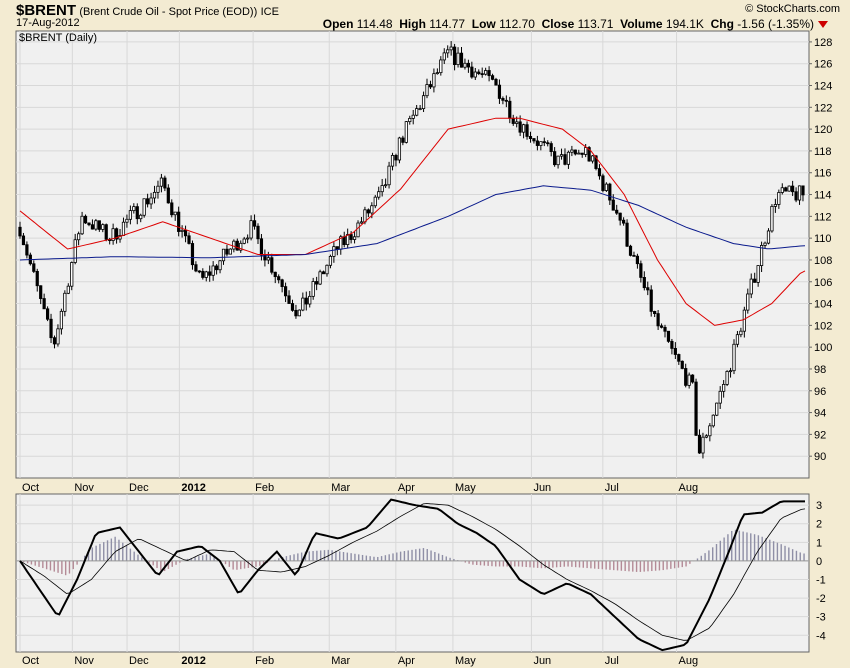 The height and width of the screenshot is (668, 850). I want to click on y-tick-label: -4, so click(821, 636).